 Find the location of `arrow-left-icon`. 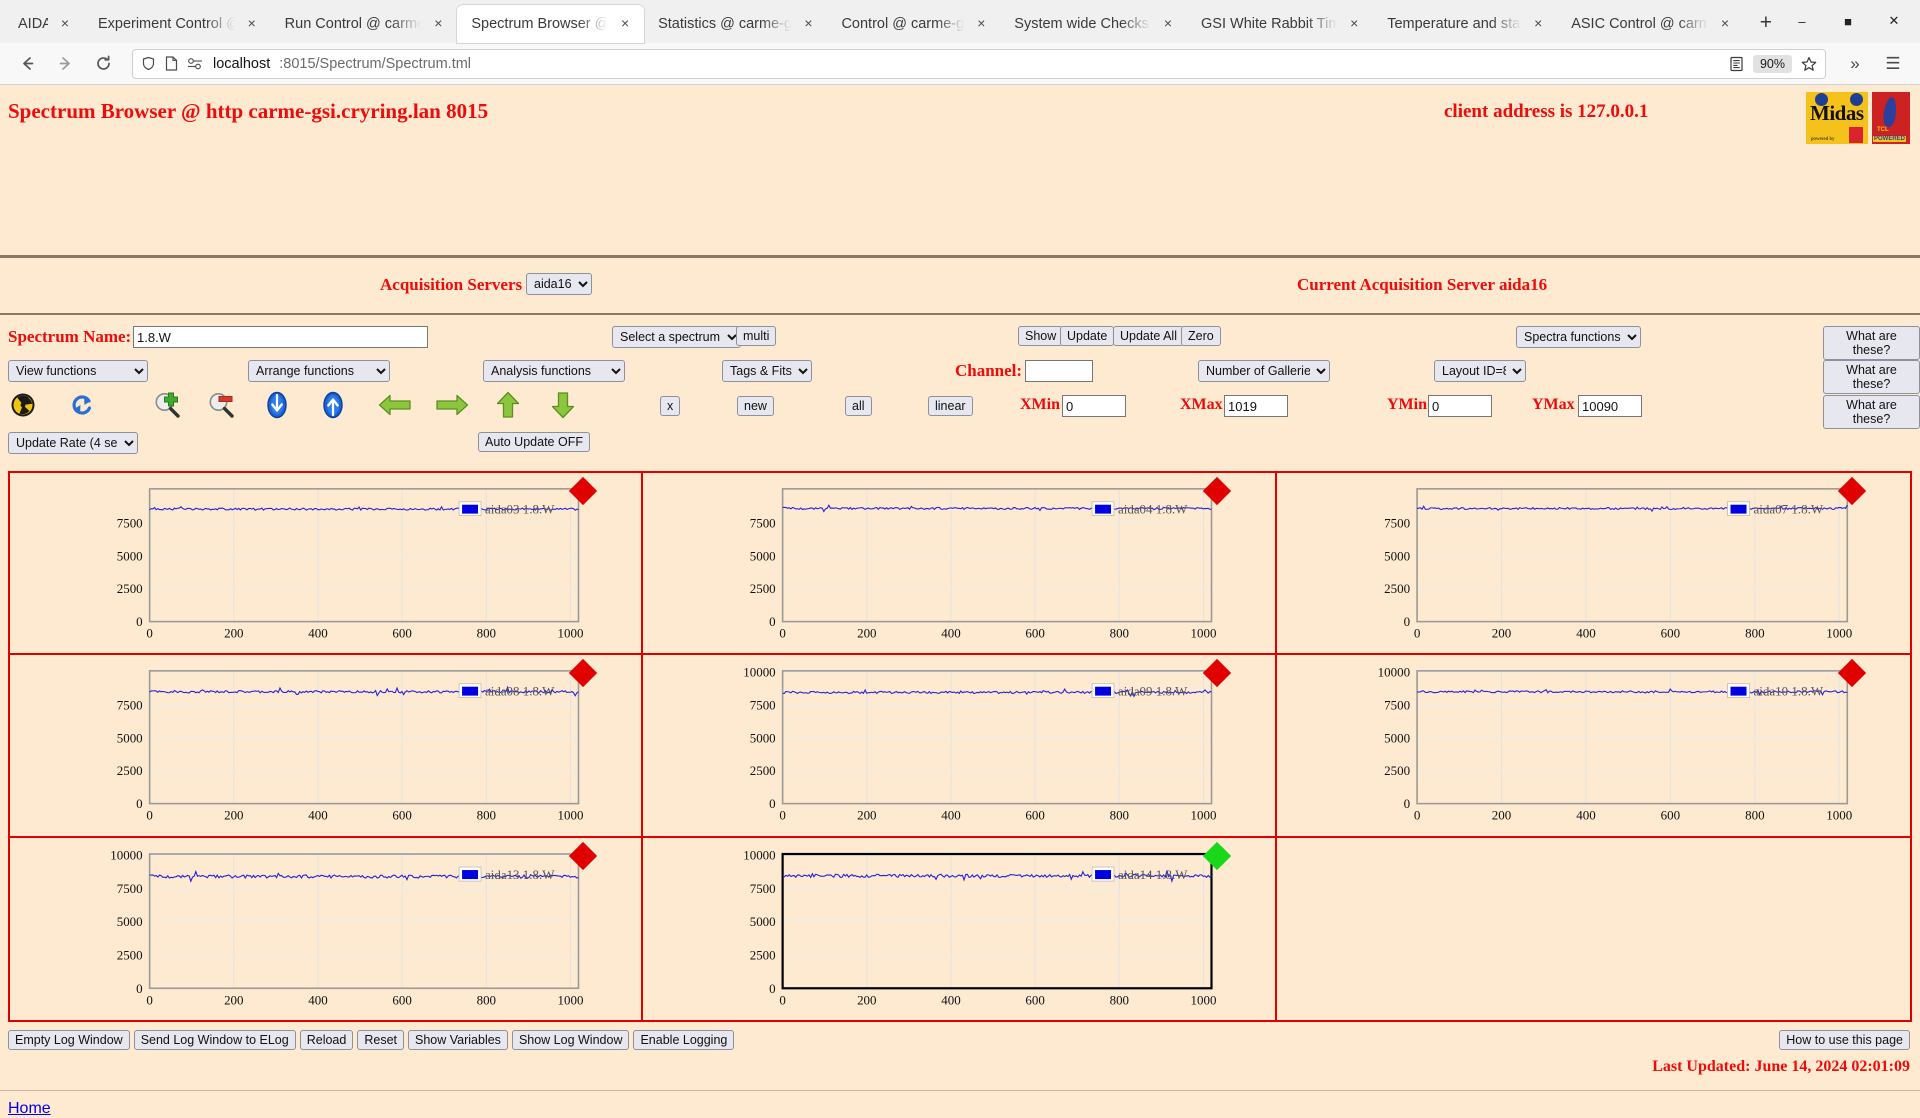

arrow-left-icon is located at coordinates (395, 405).